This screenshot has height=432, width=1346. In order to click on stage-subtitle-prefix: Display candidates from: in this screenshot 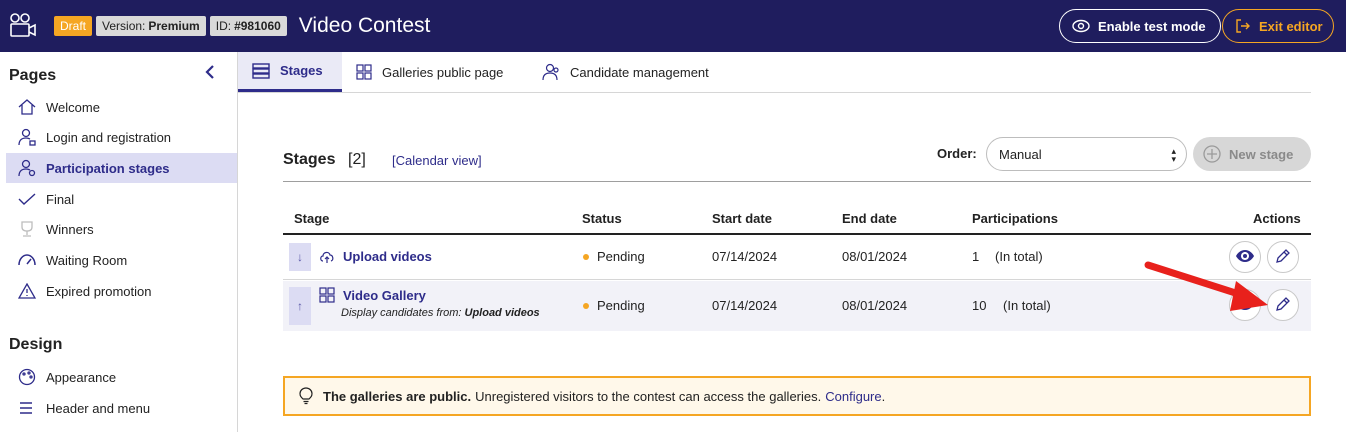, I will do `click(403, 313)`.